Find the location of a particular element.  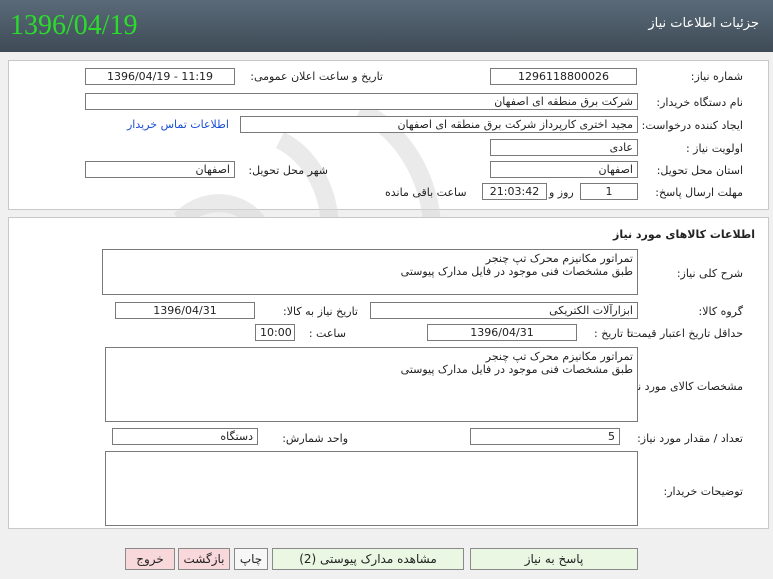

deadline-remaining-label: ساعت باقی مانده is located at coordinates (426, 192).